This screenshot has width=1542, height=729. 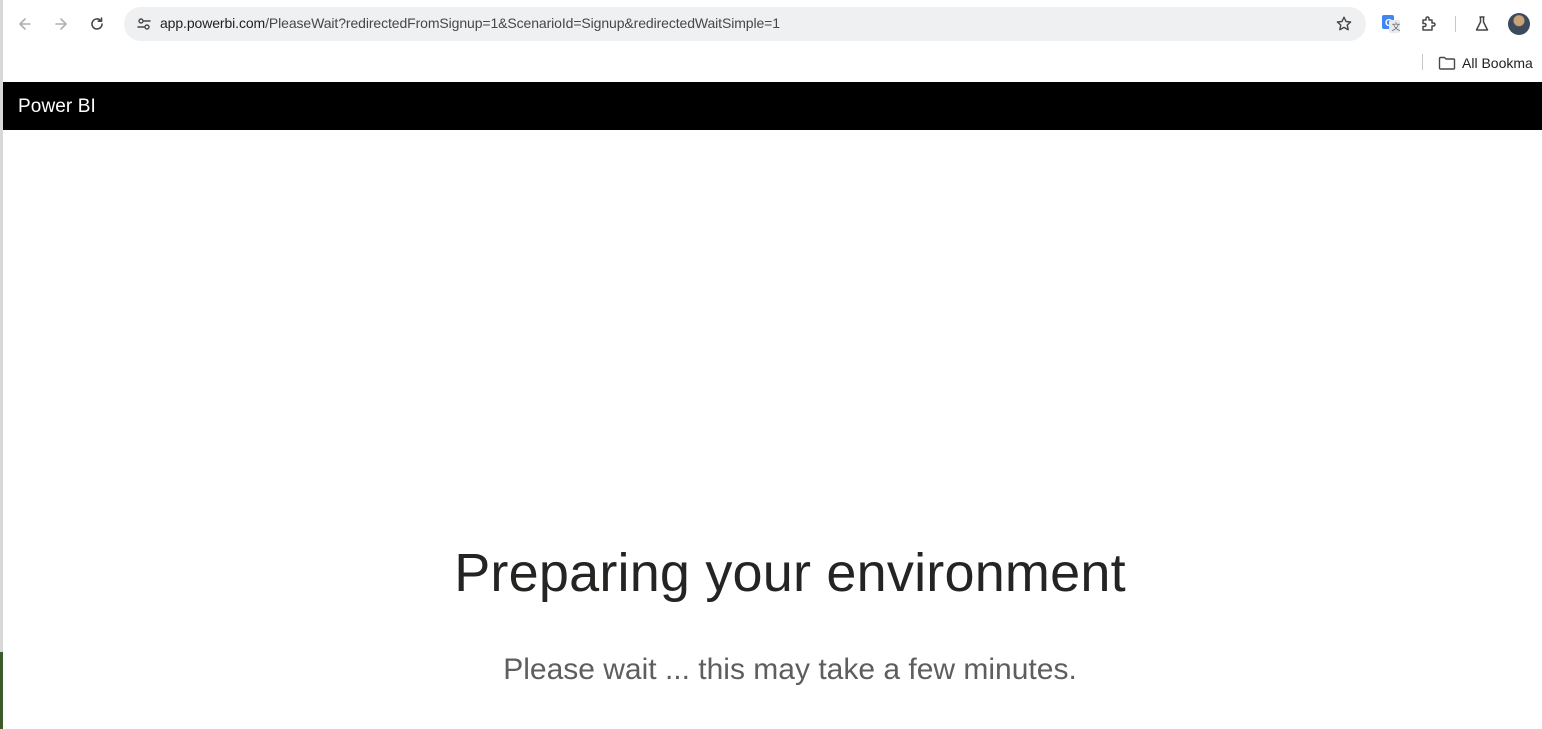 What do you see at coordinates (772, 106) in the screenshot?
I see `app-header: Power BI` at bounding box center [772, 106].